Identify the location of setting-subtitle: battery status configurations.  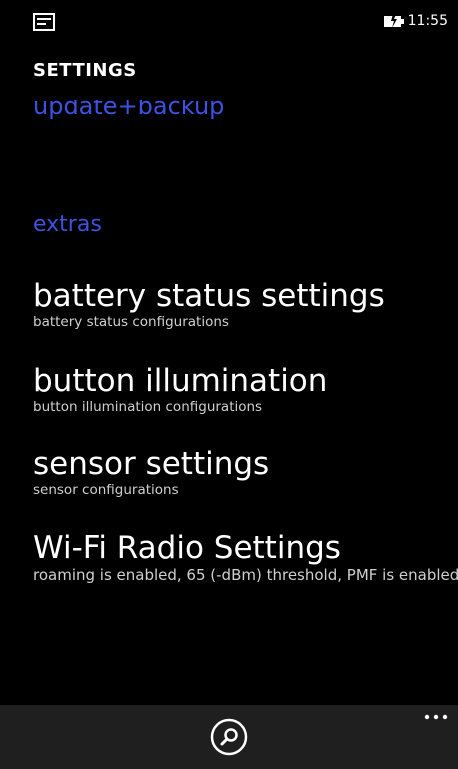
(131, 322).